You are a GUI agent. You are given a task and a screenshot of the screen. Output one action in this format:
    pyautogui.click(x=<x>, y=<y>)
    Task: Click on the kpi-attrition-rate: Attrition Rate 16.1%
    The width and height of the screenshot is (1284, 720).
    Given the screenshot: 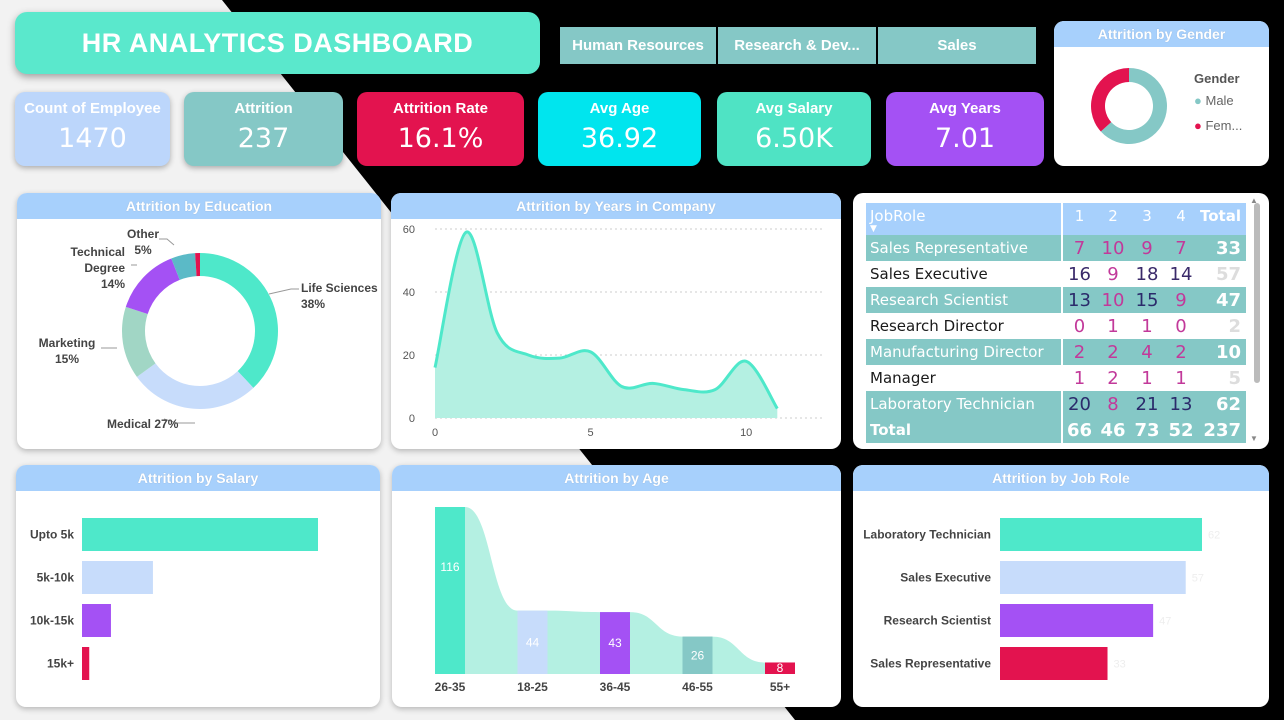 What is the action you would take?
    pyautogui.click(x=440, y=129)
    